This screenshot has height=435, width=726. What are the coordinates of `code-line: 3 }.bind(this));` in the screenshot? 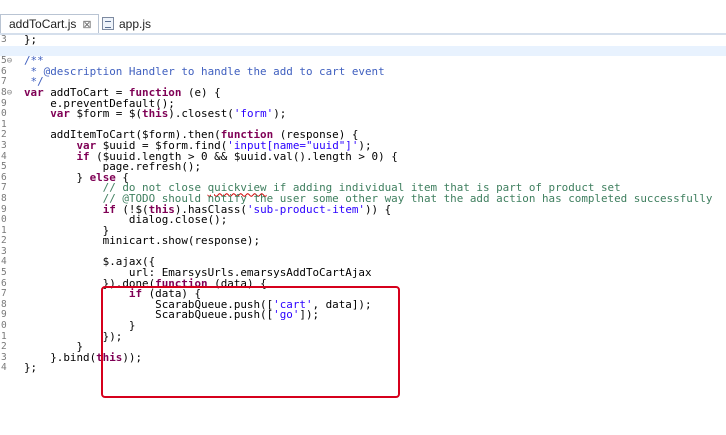 It's located at (363, 357).